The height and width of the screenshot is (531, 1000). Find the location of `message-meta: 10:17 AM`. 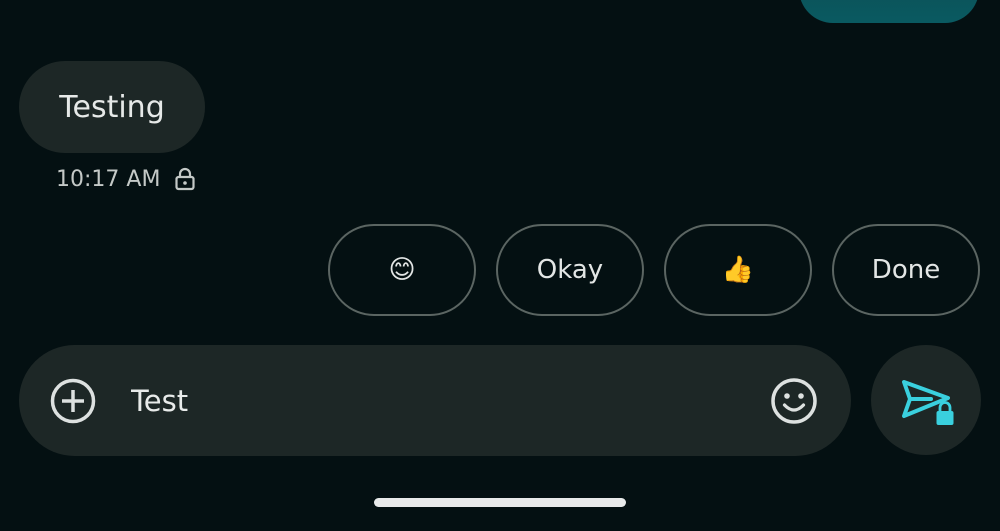

message-meta: 10:17 AM is located at coordinates (126, 179).